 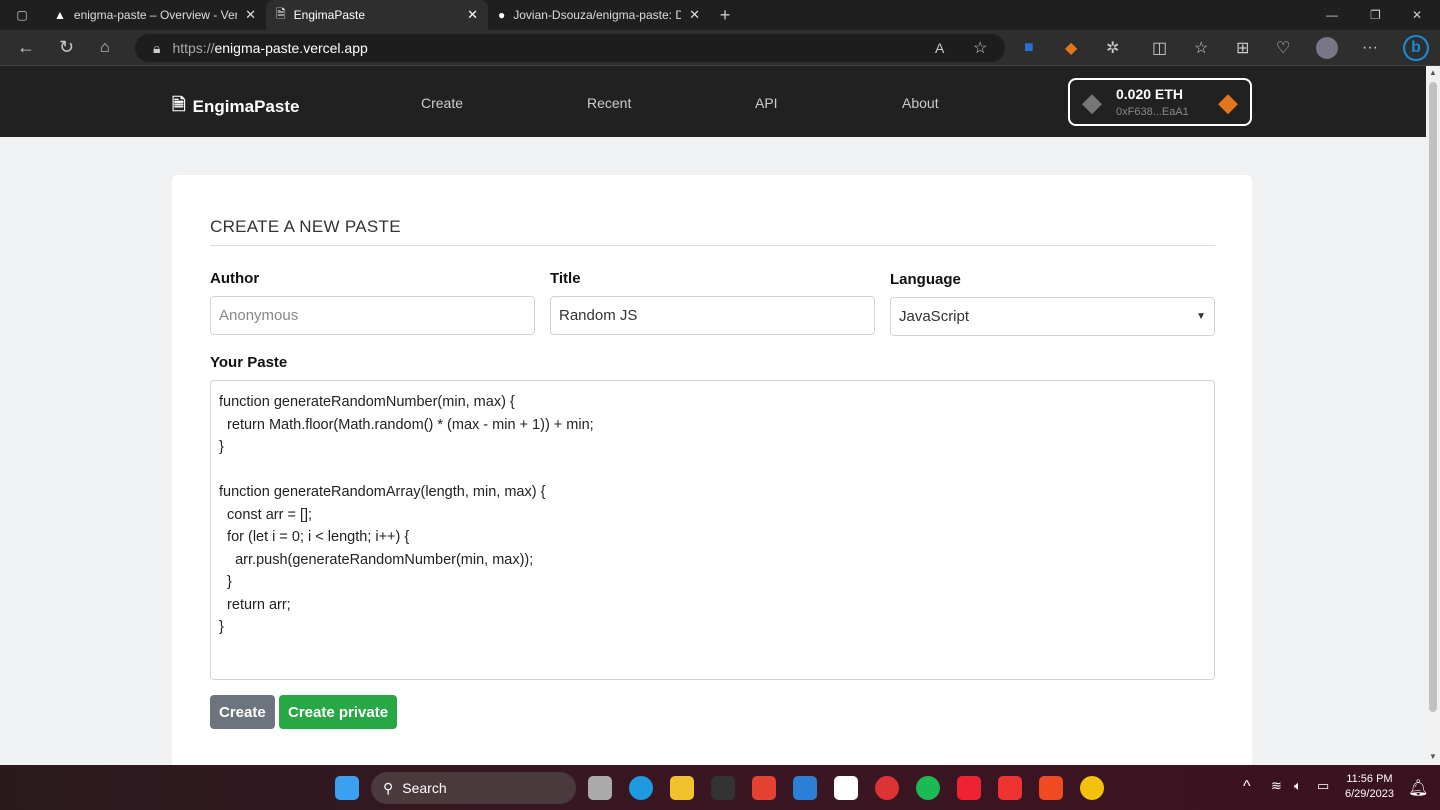 What do you see at coordinates (66, 47) in the screenshot?
I see `refresh-icon: ↻` at bounding box center [66, 47].